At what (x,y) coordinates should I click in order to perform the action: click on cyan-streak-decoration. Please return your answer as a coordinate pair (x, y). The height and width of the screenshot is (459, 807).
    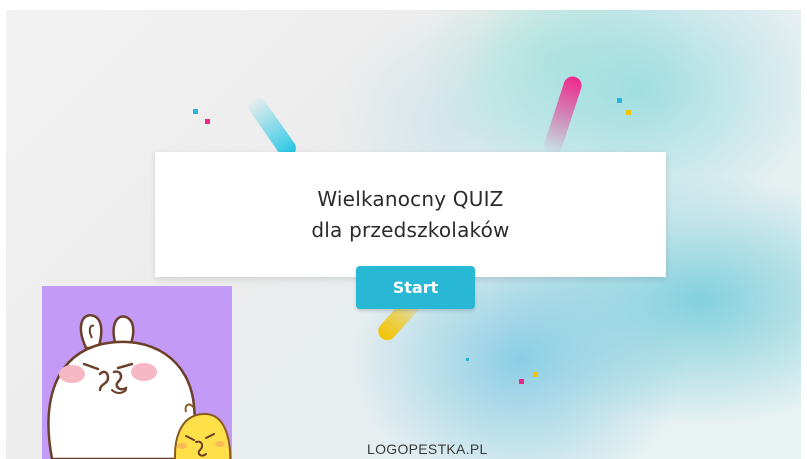
    Looking at the image, I should click on (272, 127).